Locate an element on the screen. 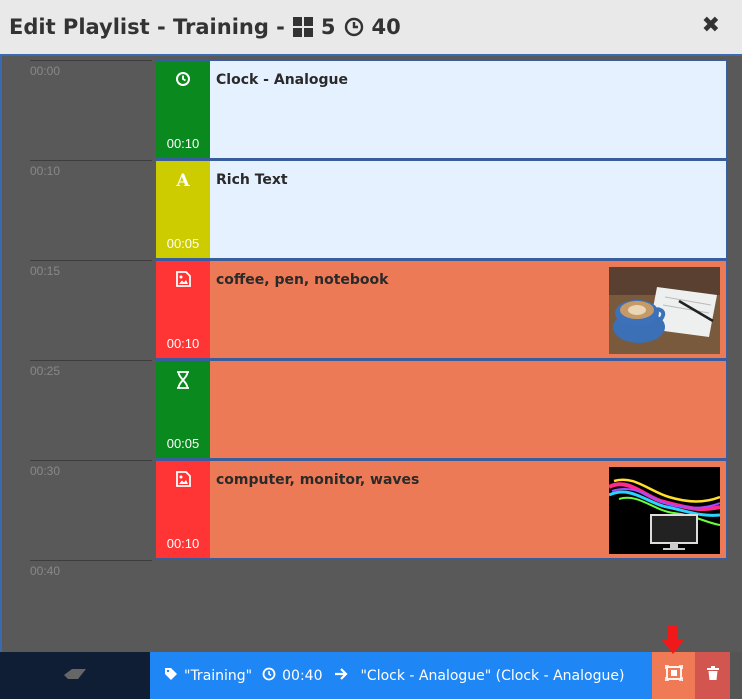  timeline-tick: 00:10 is located at coordinates (91, 169).